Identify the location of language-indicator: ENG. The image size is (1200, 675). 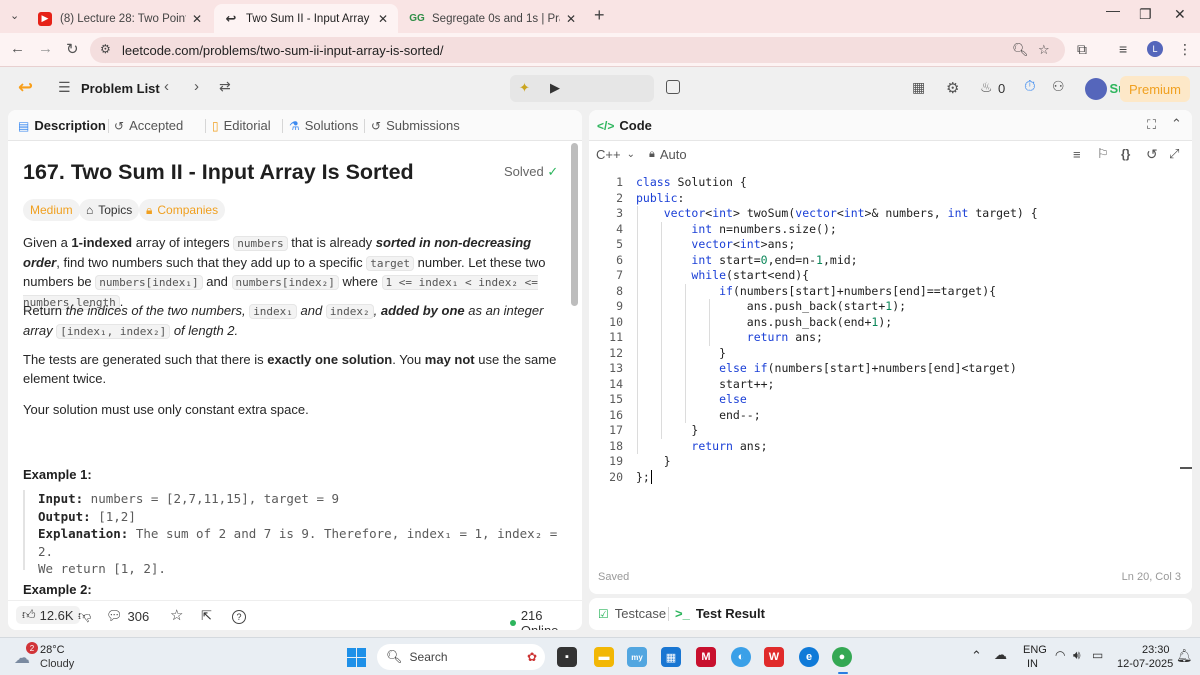
(1035, 650).